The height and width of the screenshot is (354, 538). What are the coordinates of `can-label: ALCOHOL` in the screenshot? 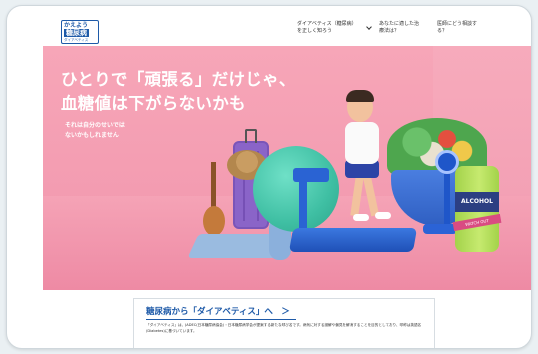 It's located at (477, 202).